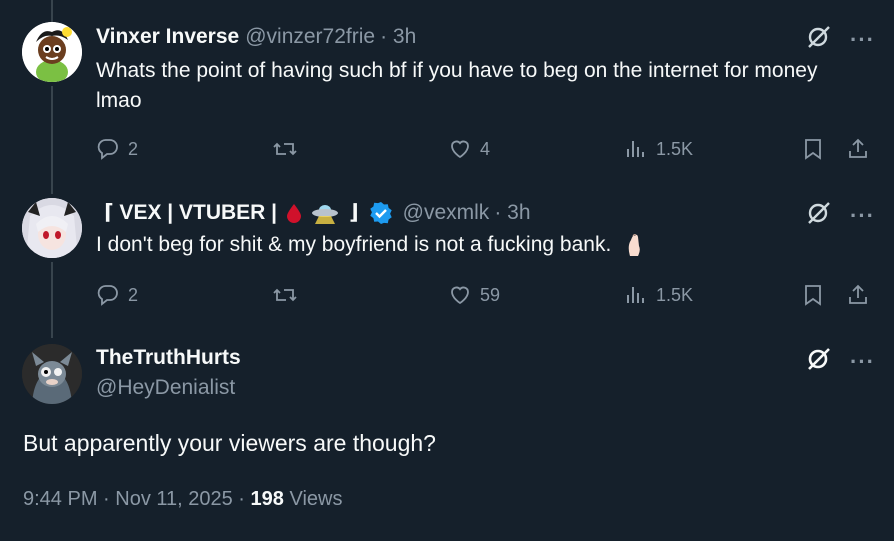  I want to click on like-count: 59, so click(490, 294).